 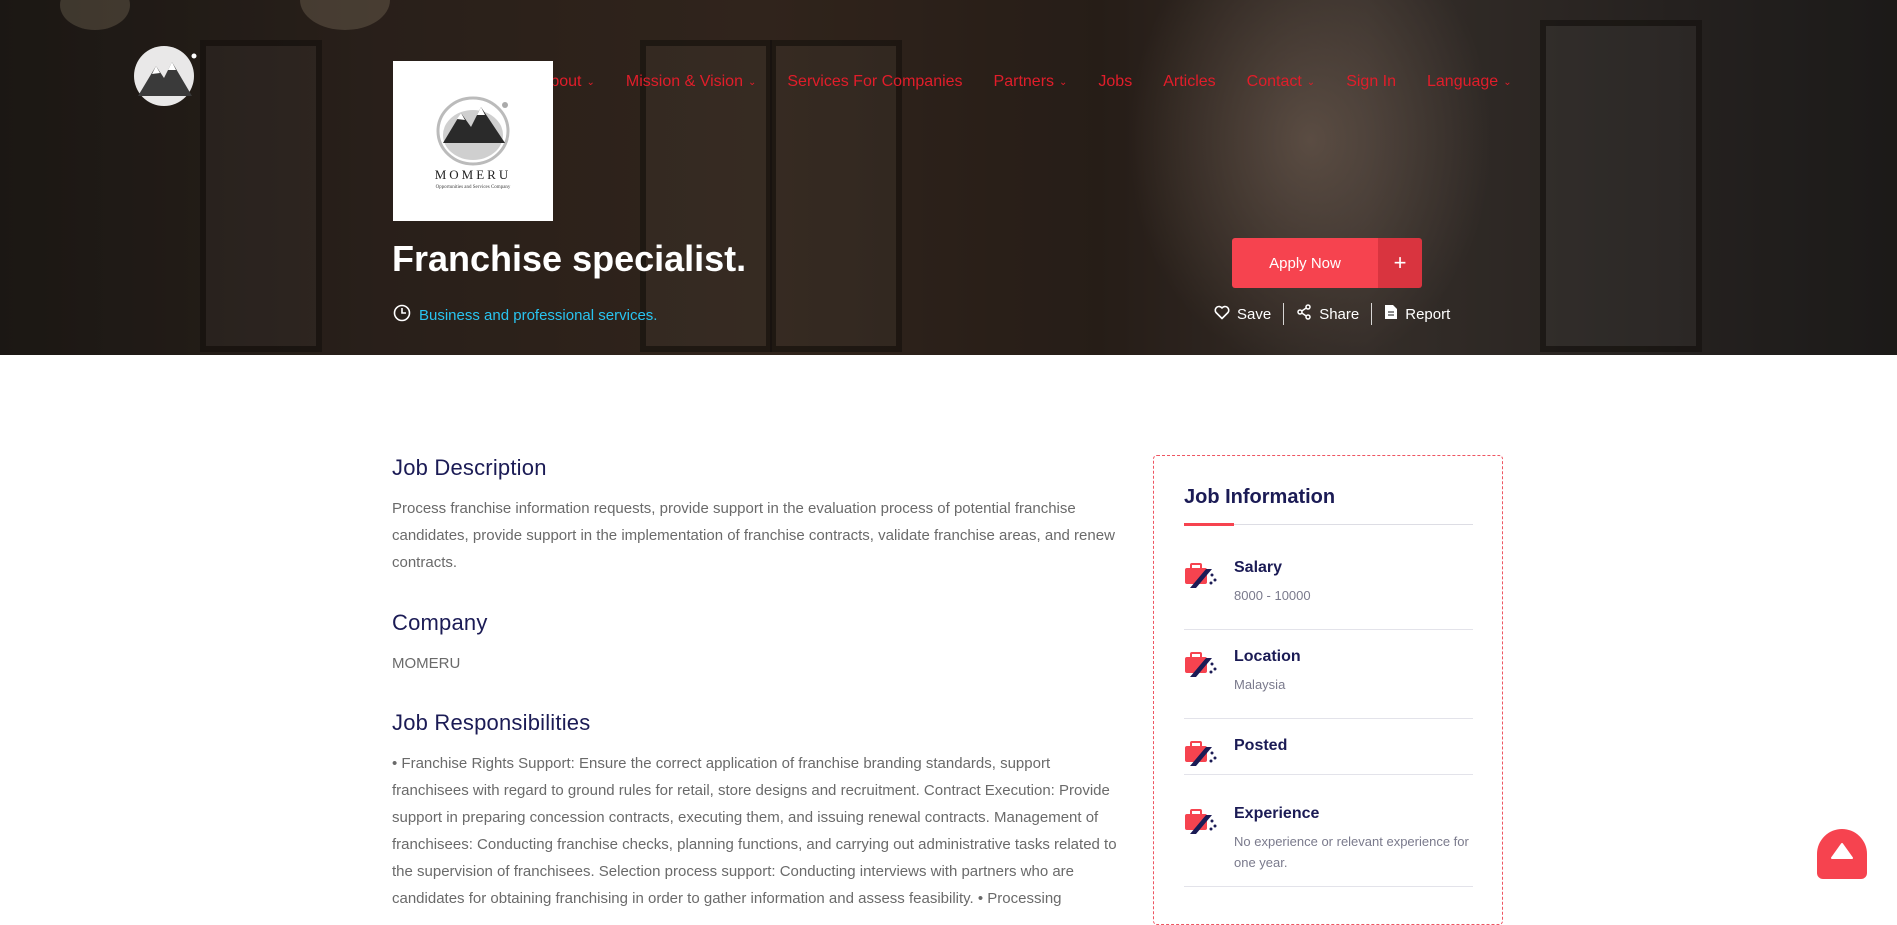 What do you see at coordinates (402, 315) in the screenshot?
I see `clock-icon` at bounding box center [402, 315].